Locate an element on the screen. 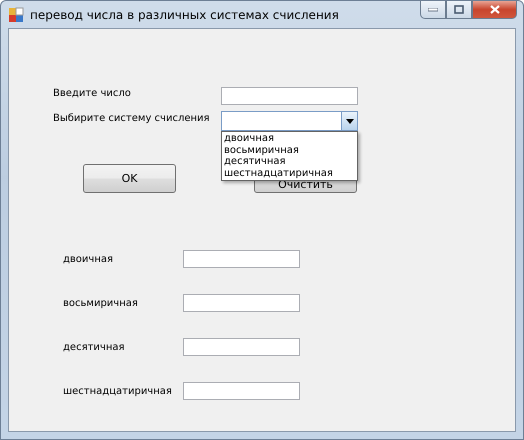  result-label: шестнадцатиричная is located at coordinates (118, 391).